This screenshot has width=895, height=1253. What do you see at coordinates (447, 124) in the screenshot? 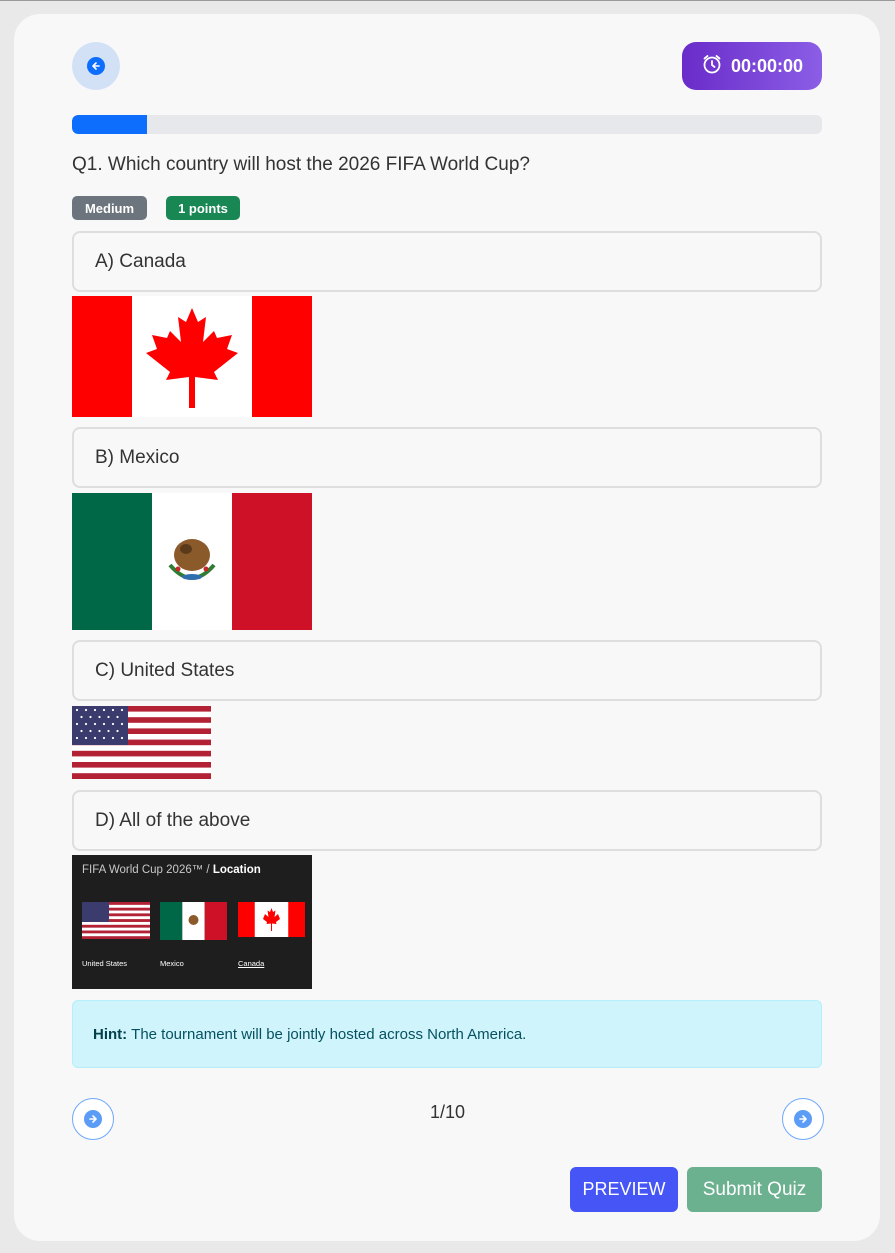
I see `quiz-progress-bar` at bounding box center [447, 124].